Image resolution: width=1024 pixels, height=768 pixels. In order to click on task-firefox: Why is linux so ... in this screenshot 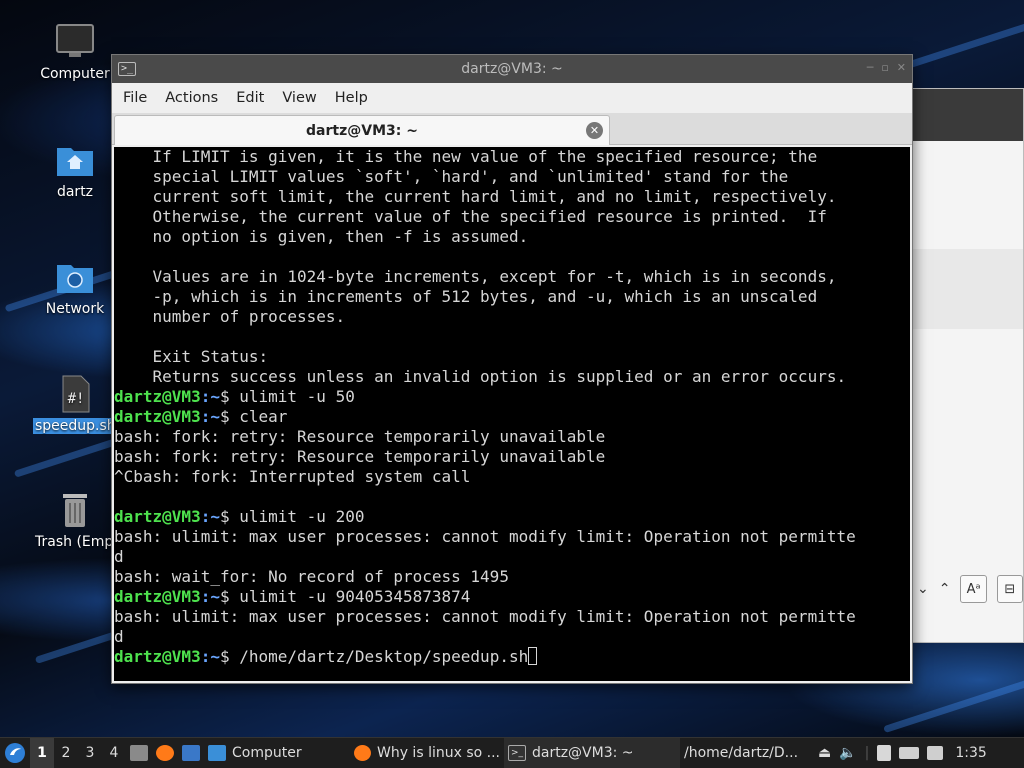, I will do `click(427, 753)`.